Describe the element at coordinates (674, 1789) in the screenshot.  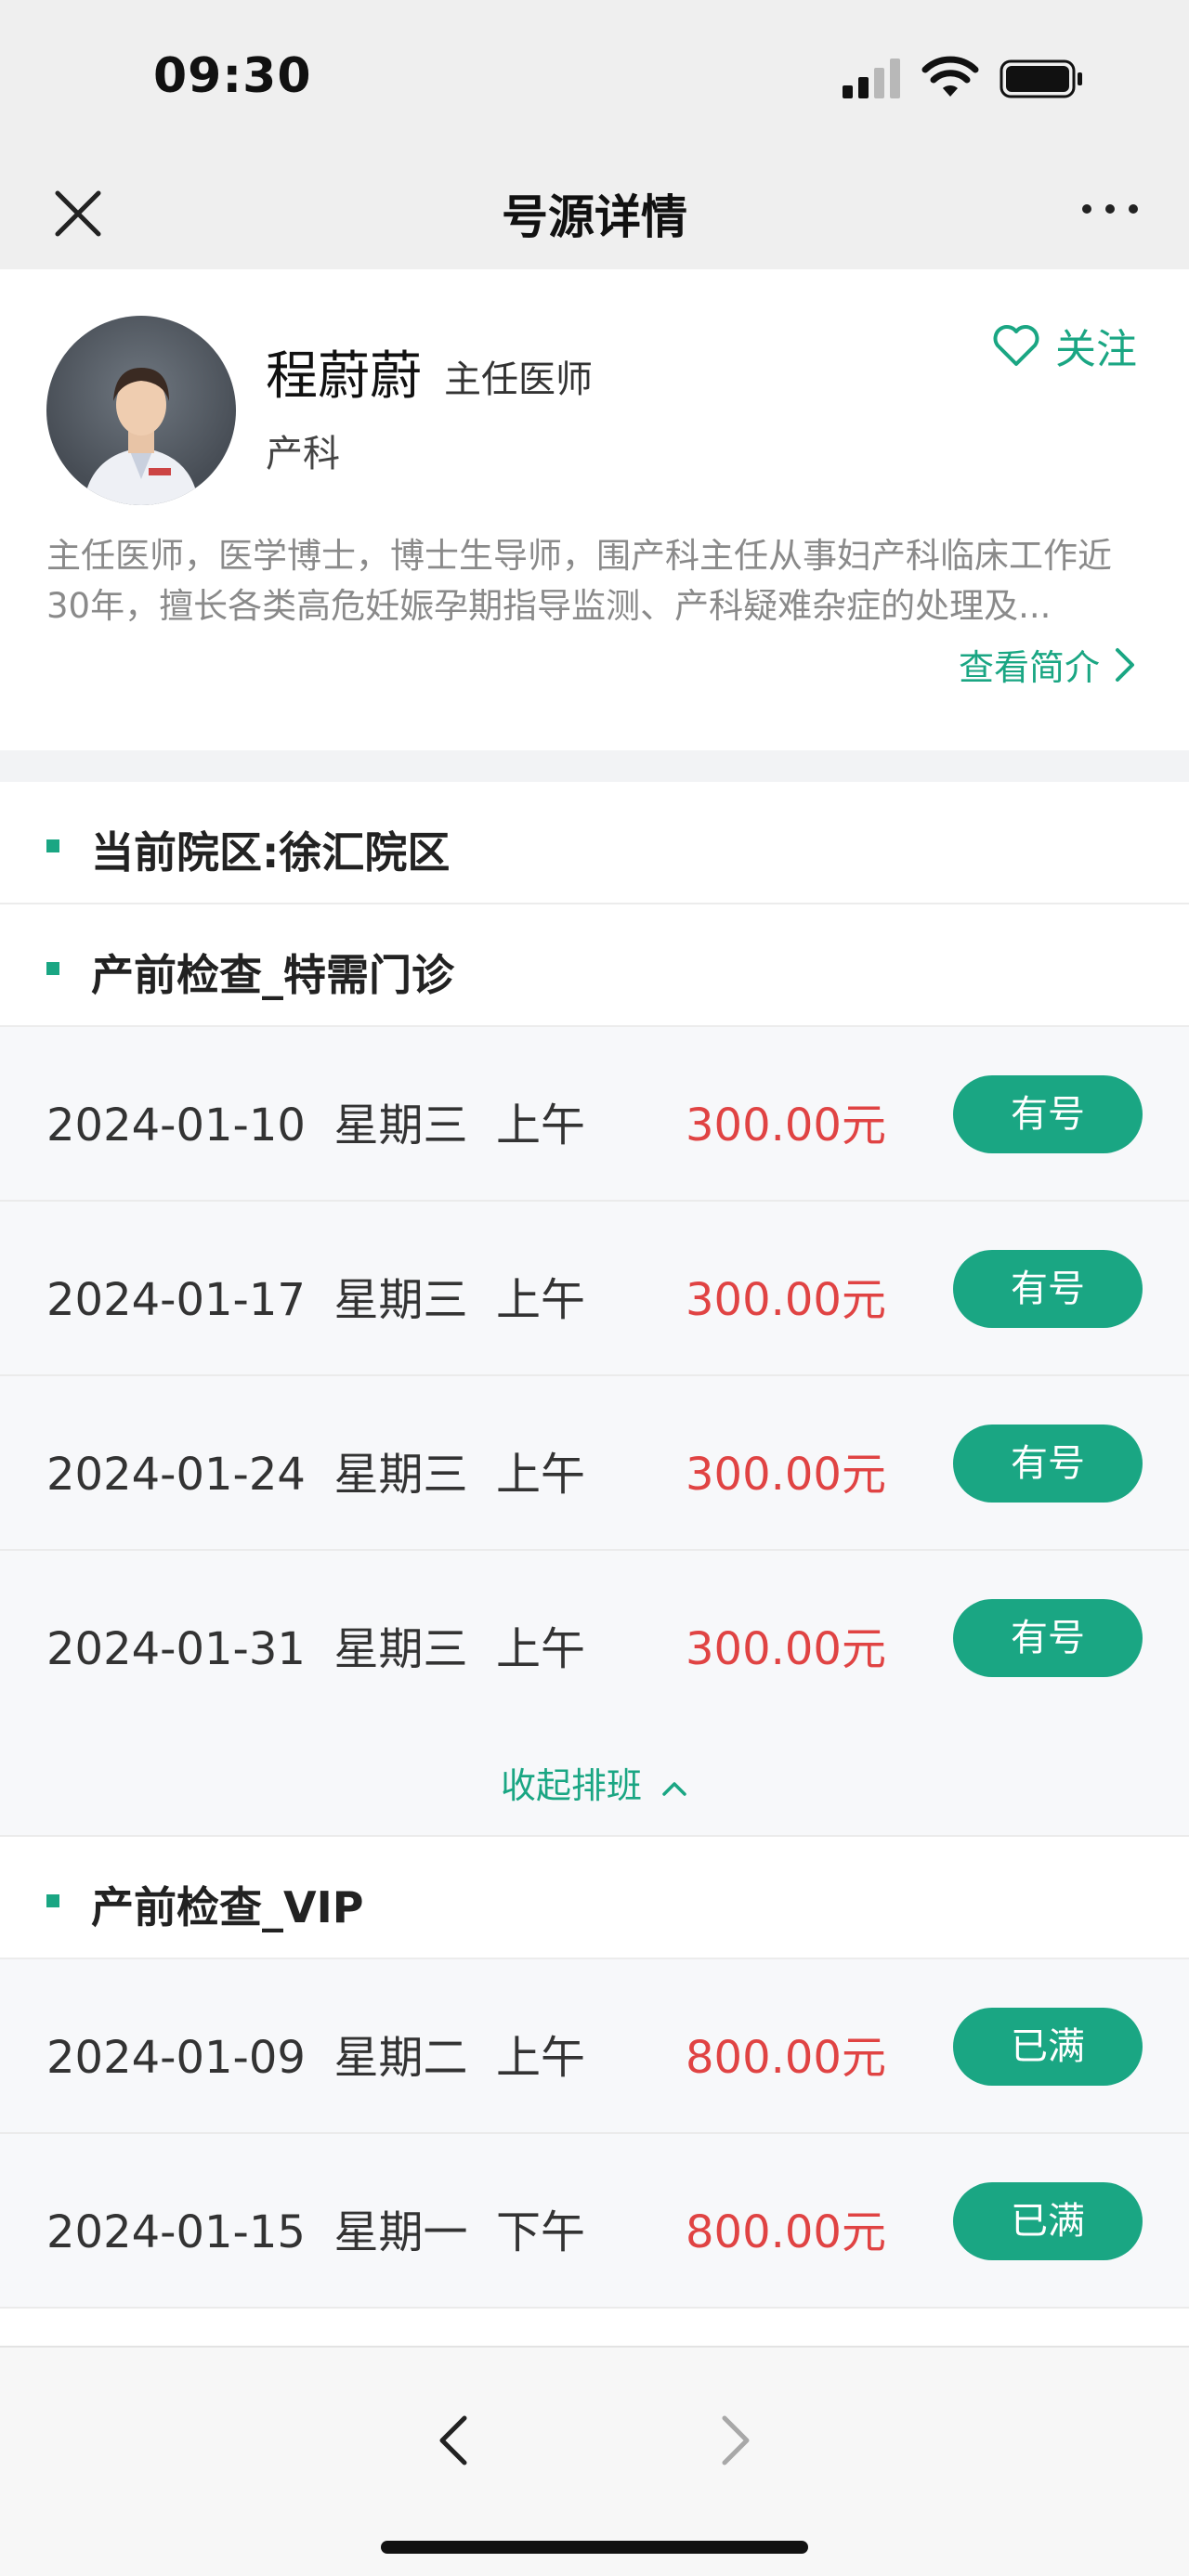
I see `chevron-up-icon` at that location.